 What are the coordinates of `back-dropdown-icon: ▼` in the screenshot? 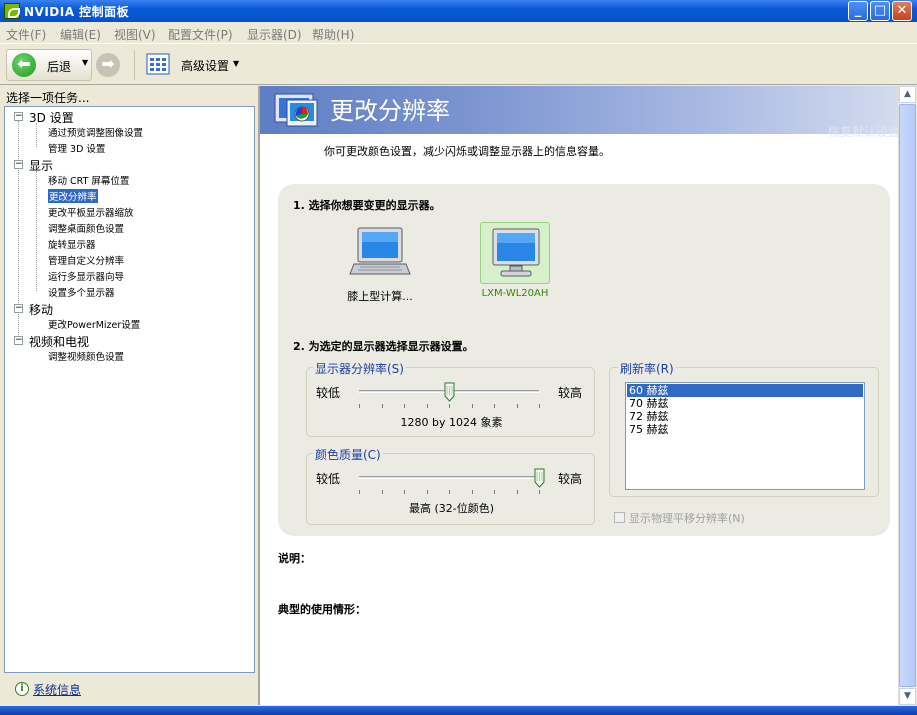 It's located at (85, 62).